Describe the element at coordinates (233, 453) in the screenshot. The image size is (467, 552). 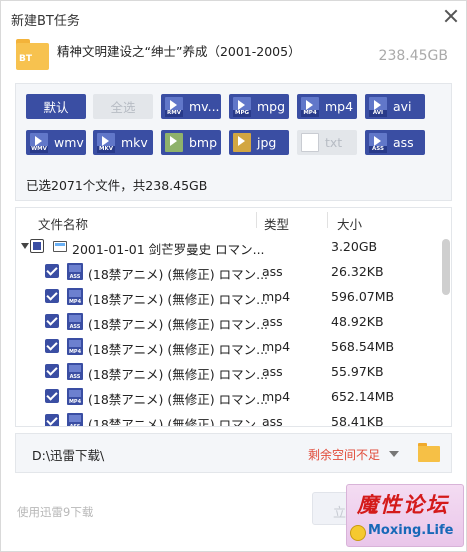
I see `save-path-selector: D:\迅雷下载\ 剩余空间不足` at that location.